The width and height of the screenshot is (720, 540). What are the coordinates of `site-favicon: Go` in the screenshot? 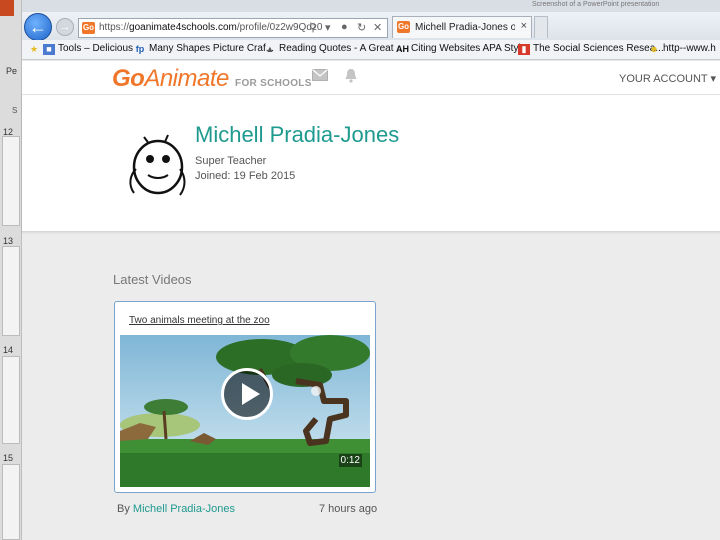 It's located at (88, 28).